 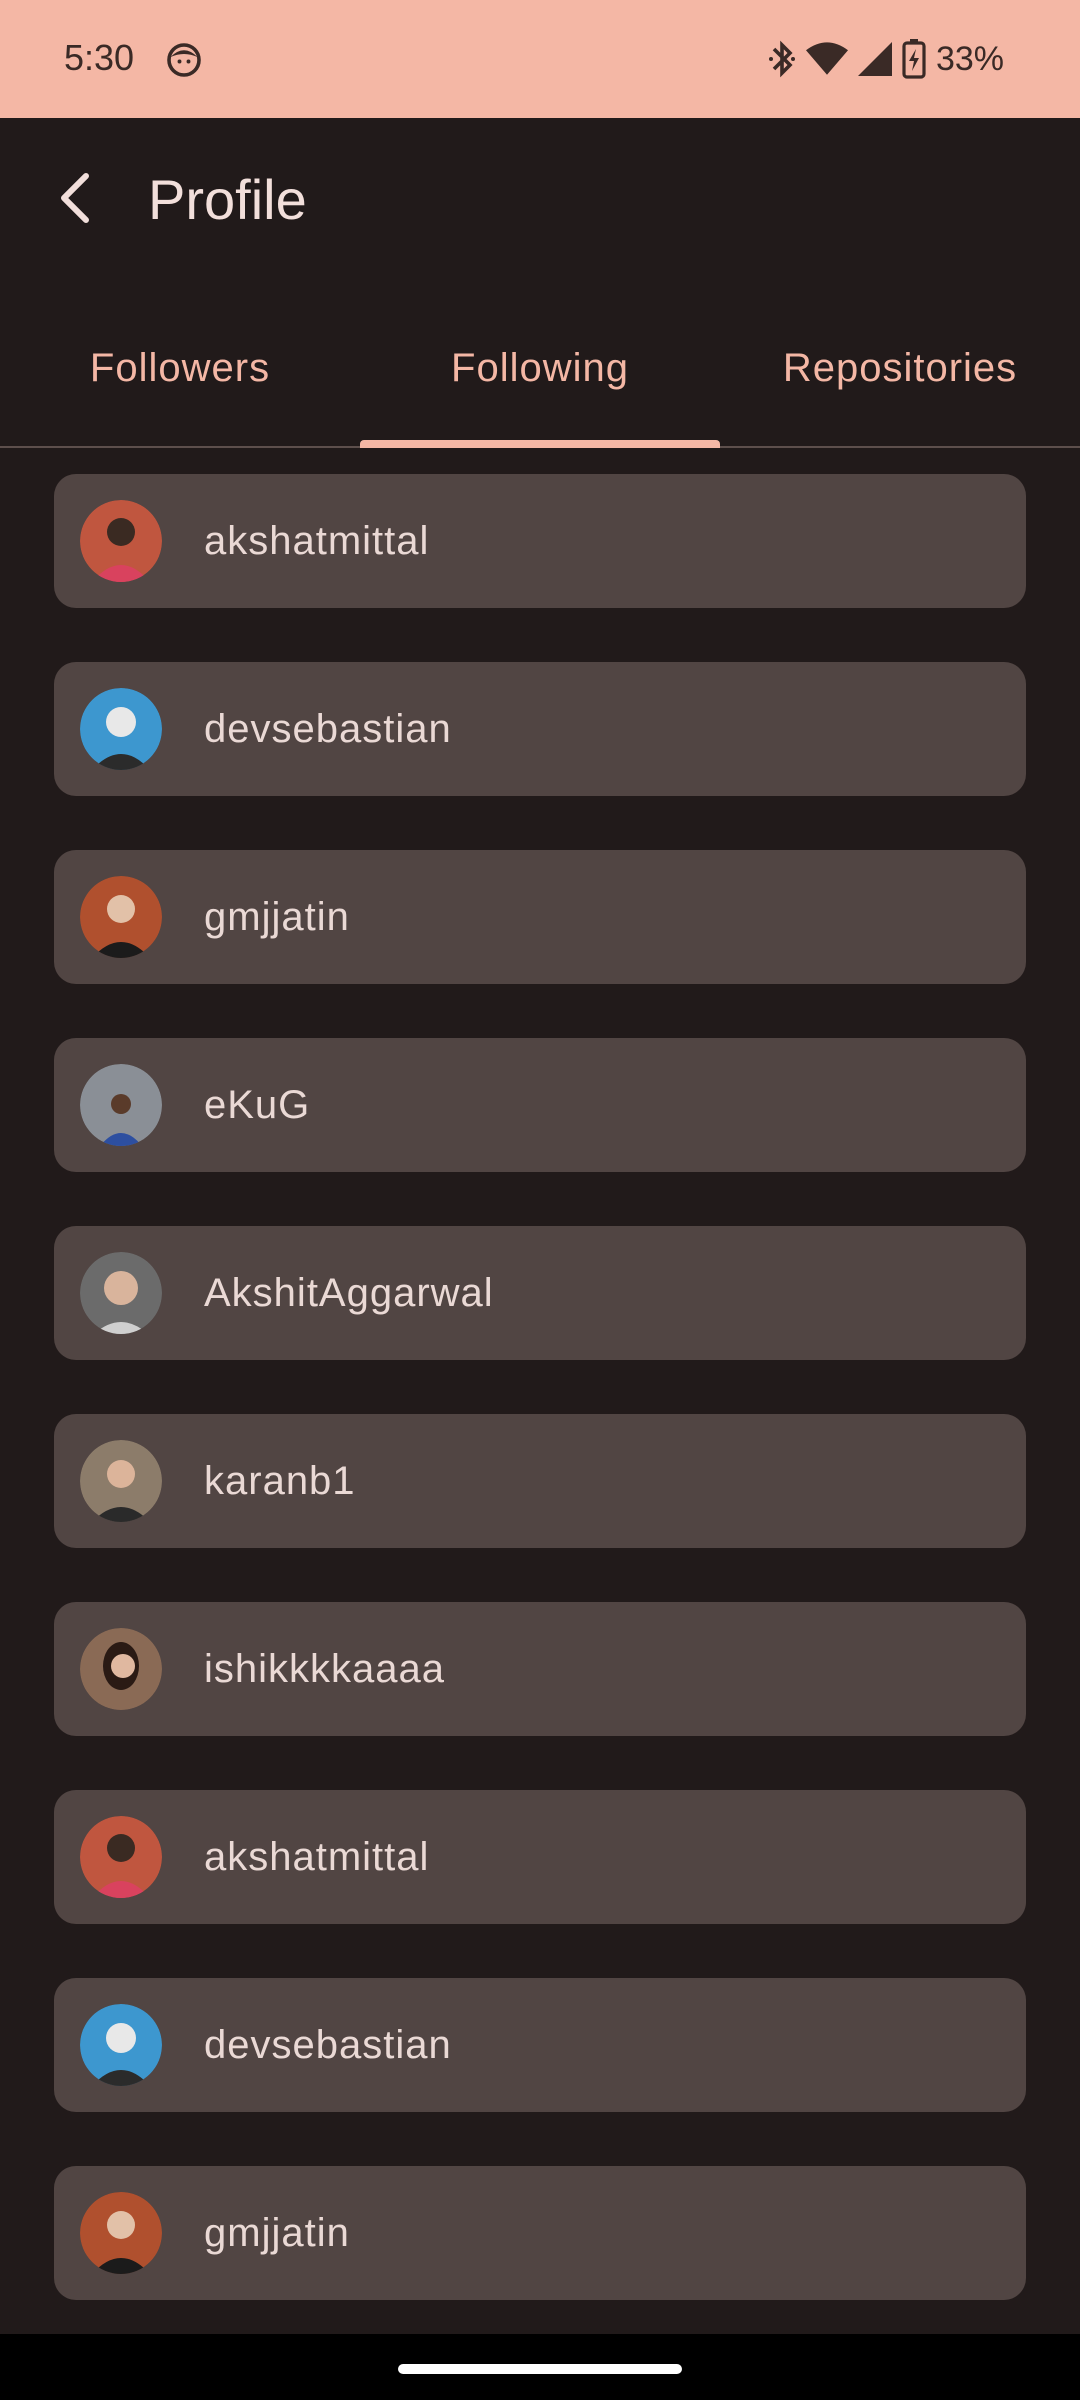 What do you see at coordinates (540, 59) in the screenshot?
I see `status-bar: 5:30 33%` at bounding box center [540, 59].